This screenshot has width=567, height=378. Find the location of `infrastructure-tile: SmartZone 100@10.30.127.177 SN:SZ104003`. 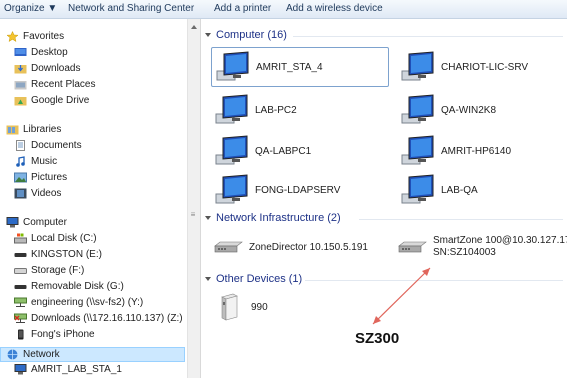

infrastructure-tile: SmartZone 100@10.30.127.177 SN:SZ104003 is located at coordinates (482, 247).